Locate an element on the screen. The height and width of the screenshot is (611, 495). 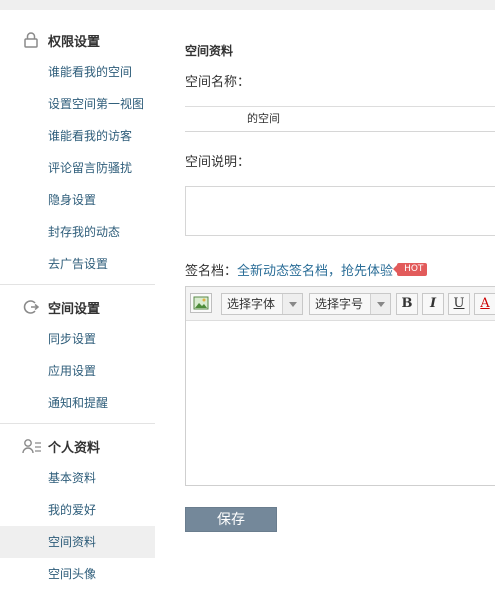
sidebar-item-who-can-view-visitors: 谁能看我的访客 is located at coordinates (77, 136).